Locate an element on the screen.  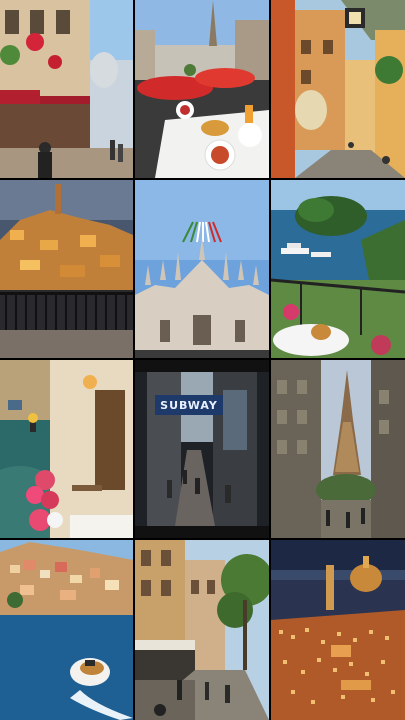
tile-milan-cathedral is located at coordinates (202, 269).